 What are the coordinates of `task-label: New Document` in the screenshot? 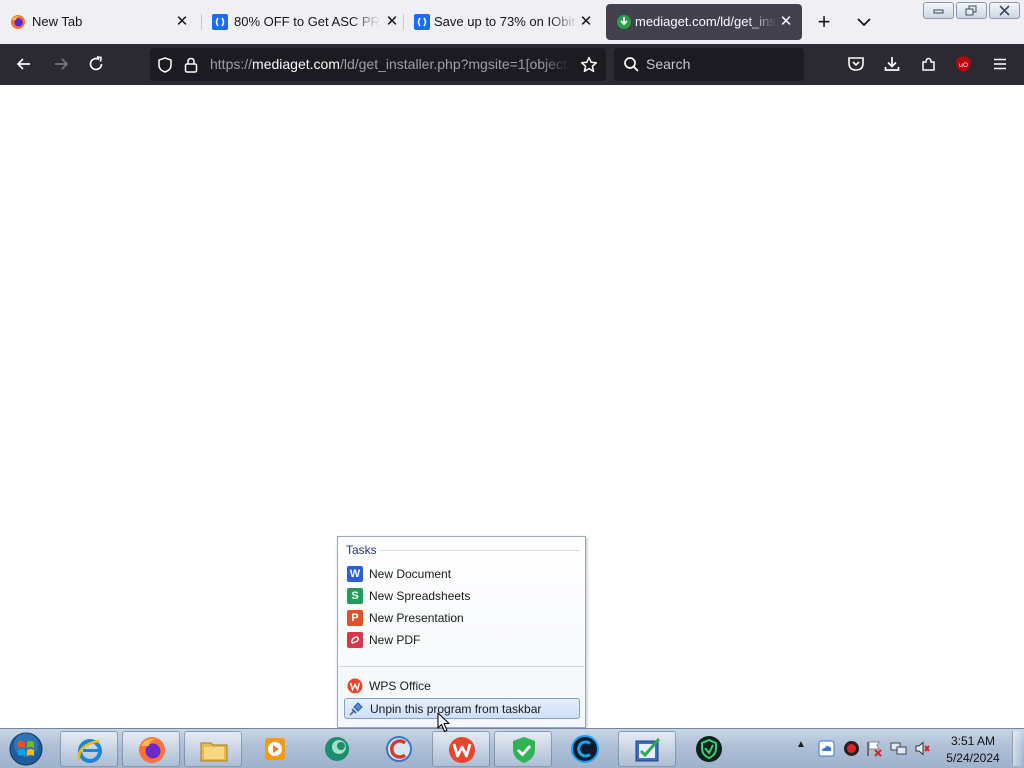 It's located at (410, 574).